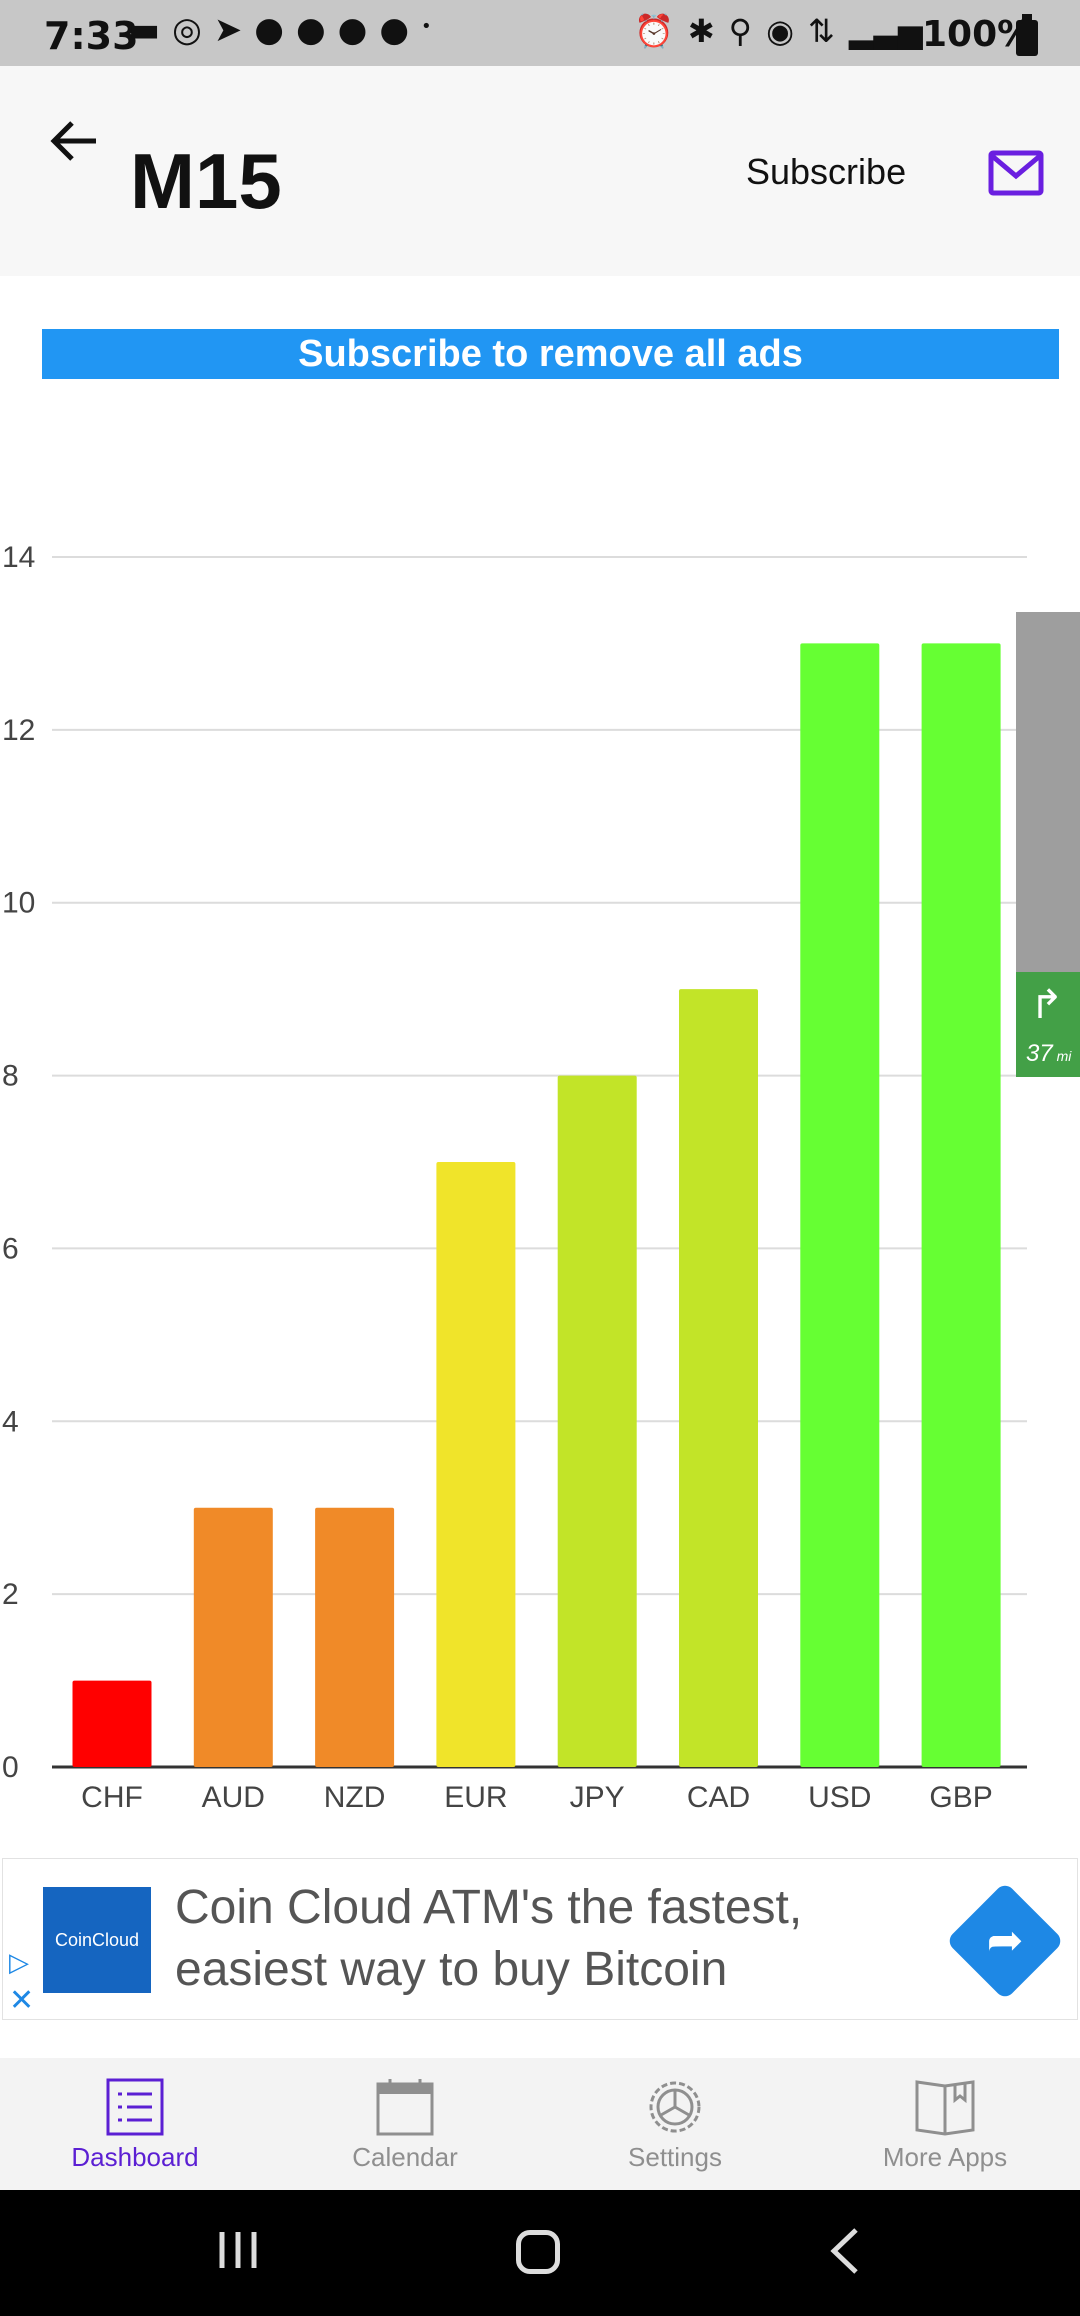 This screenshot has height=2316, width=1080. What do you see at coordinates (718, 1378) in the screenshot?
I see `bar-cad` at bounding box center [718, 1378].